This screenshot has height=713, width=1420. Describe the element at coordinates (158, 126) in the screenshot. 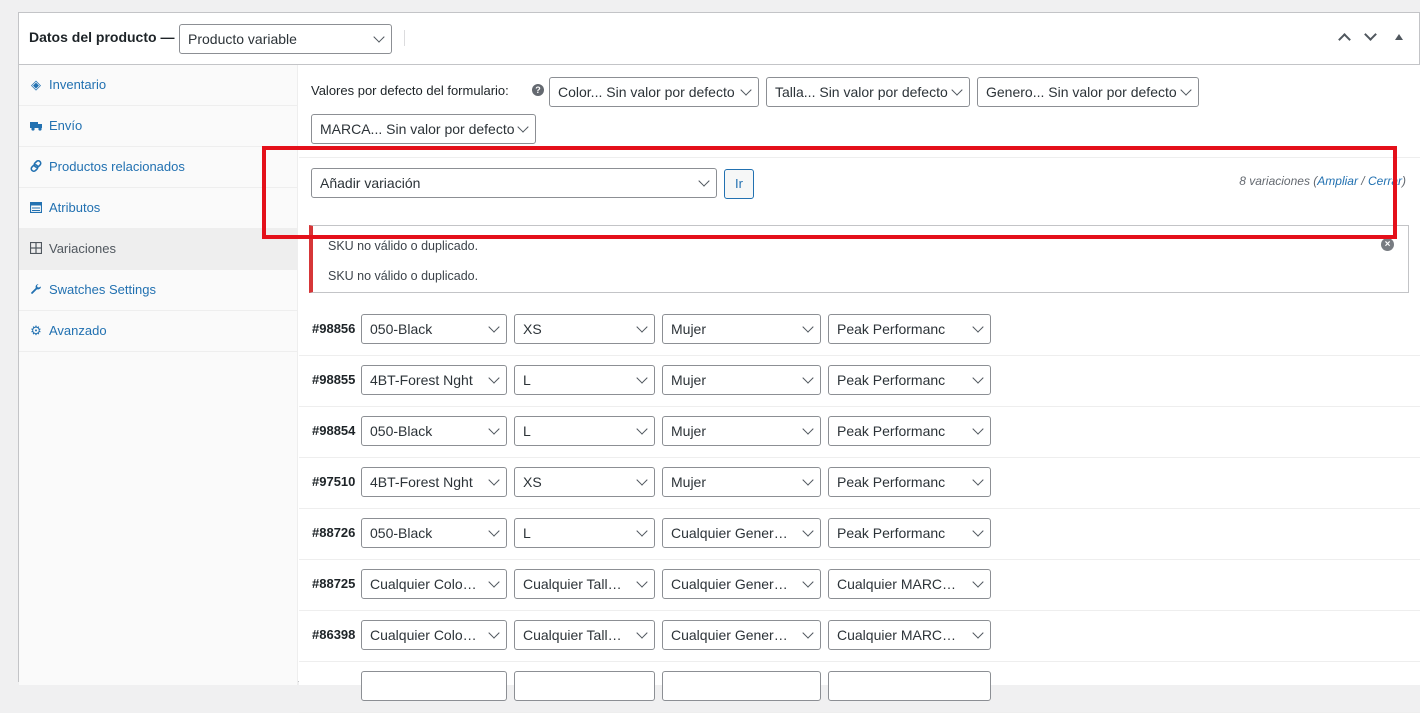

I see `tab-envio: Envío` at that location.